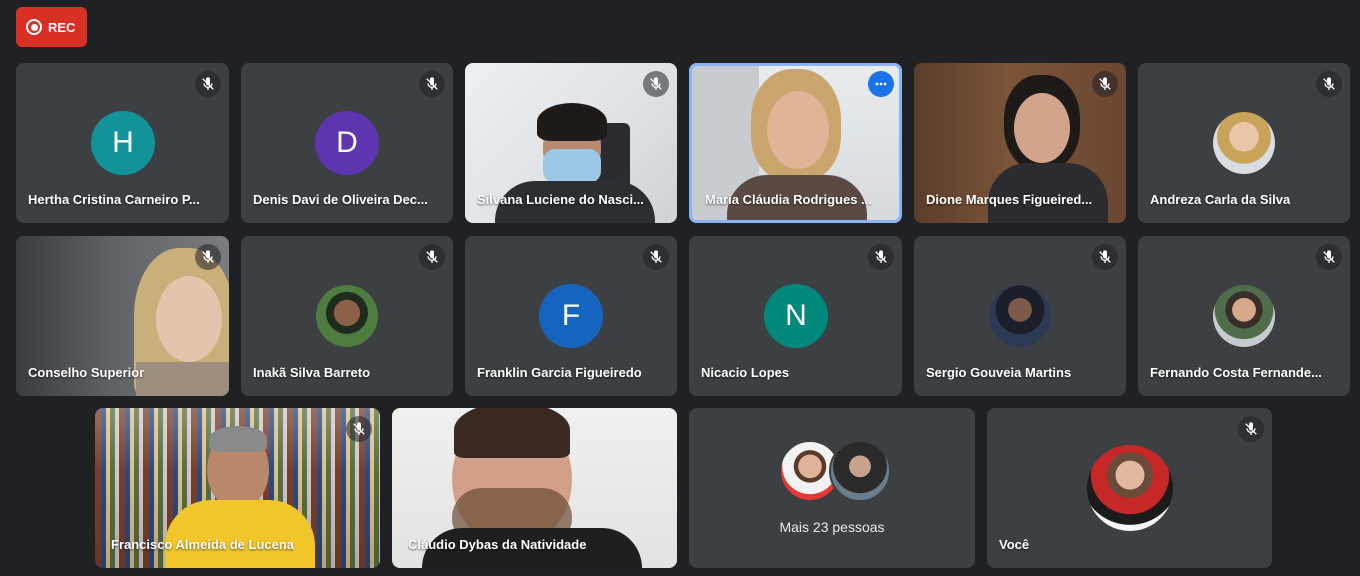 This screenshot has width=1360, height=576. I want to click on participant-name: Sergio Gouveia Martins, so click(999, 372).